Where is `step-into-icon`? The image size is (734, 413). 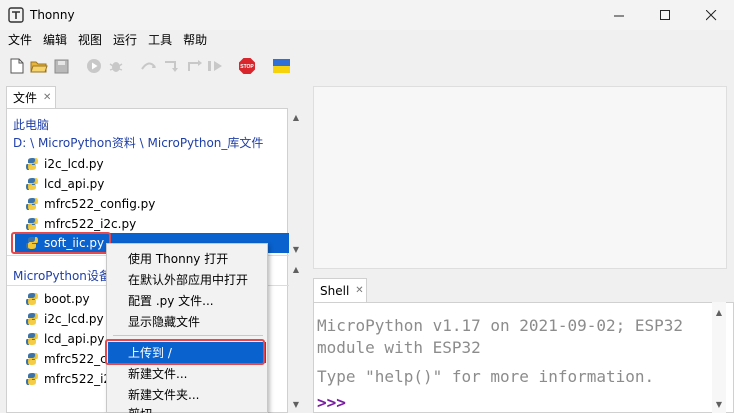
step-into-icon is located at coordinates (171, 66).